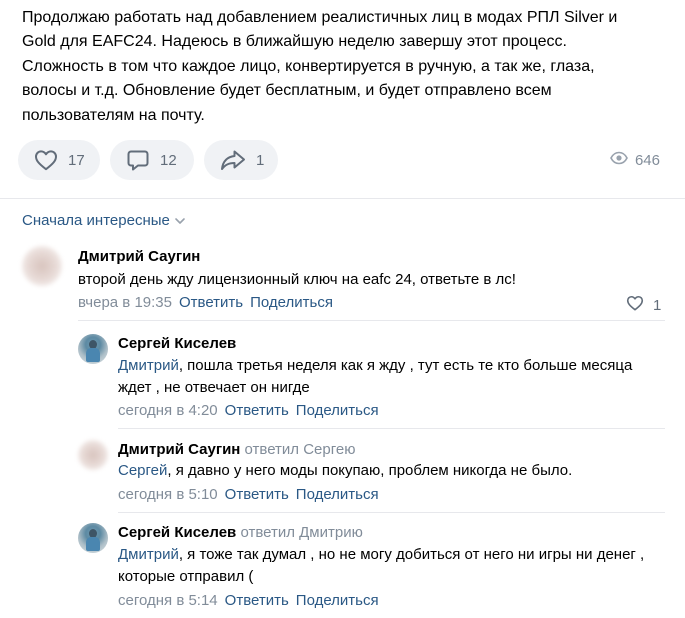 The width and height of the screenshot is (685, 618). I want to click on chevron-down-icon, so click(178, 220).